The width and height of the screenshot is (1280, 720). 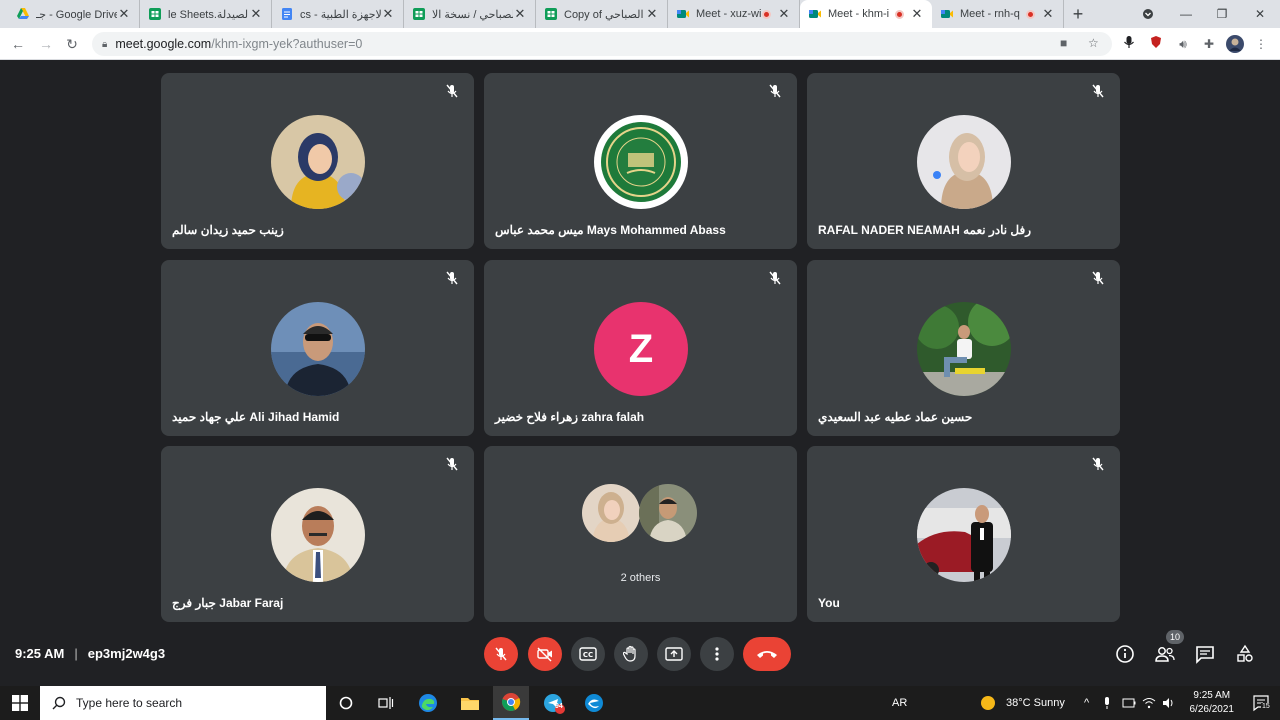 What do you see at coordinates (554, 703) in the screenshot?
I see `telegram-icon: 94` at bounding box center [554, 703].